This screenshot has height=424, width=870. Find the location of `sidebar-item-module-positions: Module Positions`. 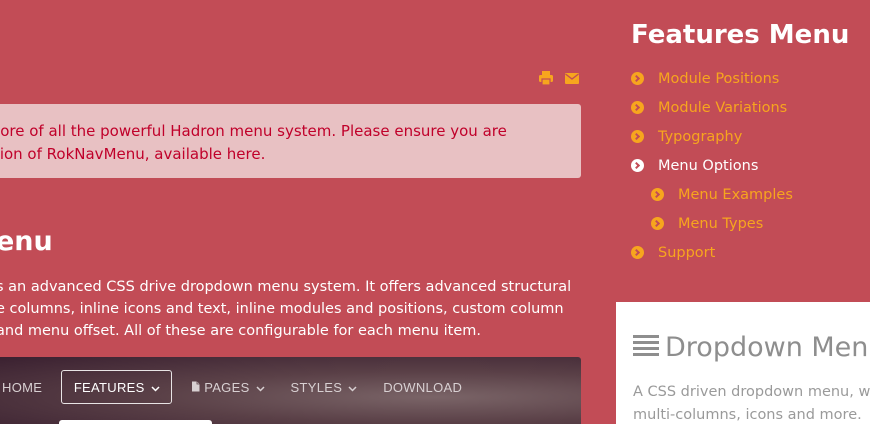

sidebar-item-module-positions: Module Positions is located at coordinates (712, 78).